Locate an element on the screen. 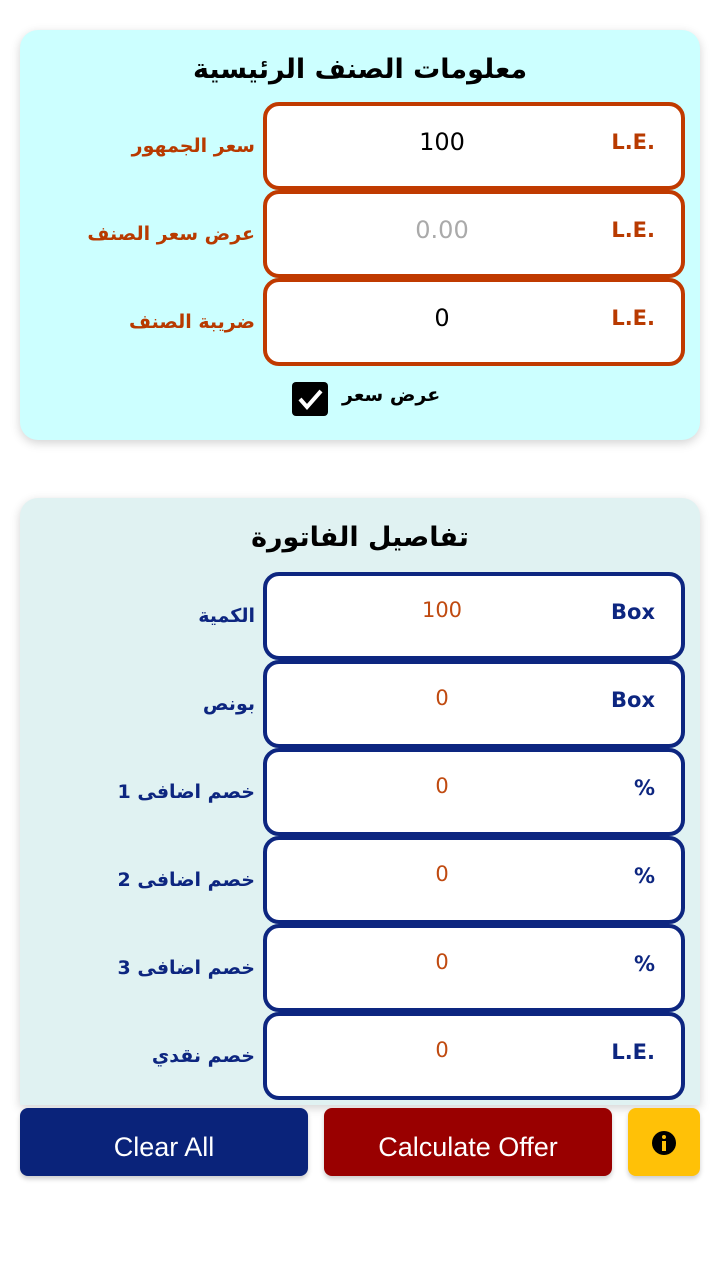  field-label: خصم اضافى 2 is located at coordinates (186, 880).